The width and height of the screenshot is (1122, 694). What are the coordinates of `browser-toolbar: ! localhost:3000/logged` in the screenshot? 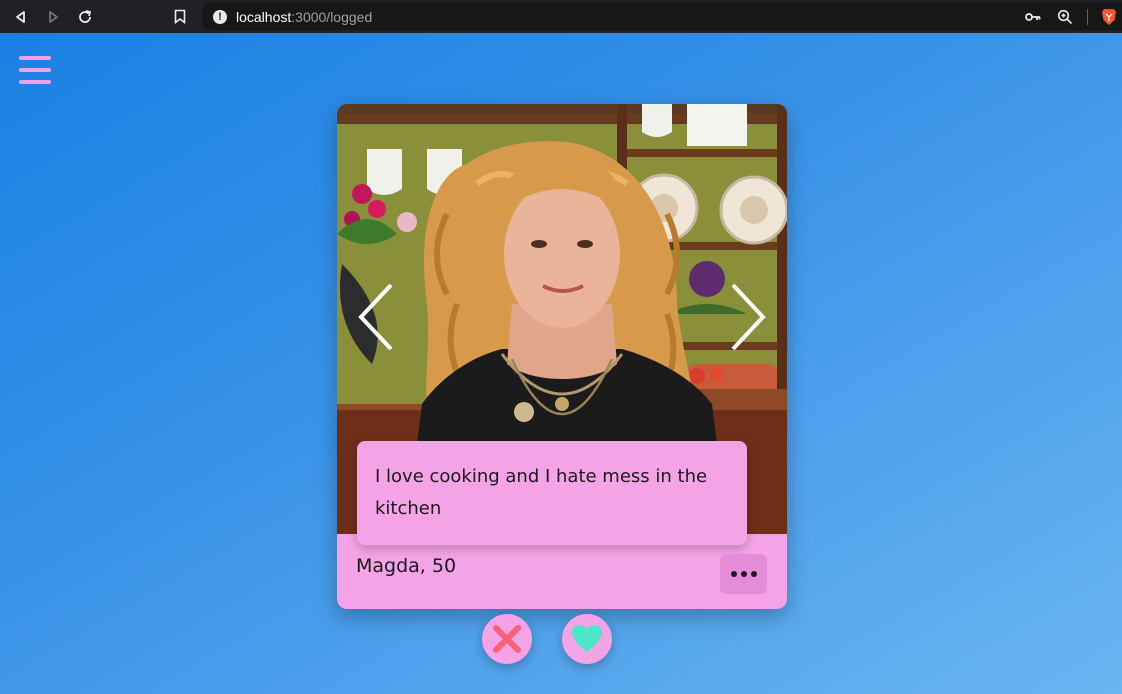 It's located at (561, 16).